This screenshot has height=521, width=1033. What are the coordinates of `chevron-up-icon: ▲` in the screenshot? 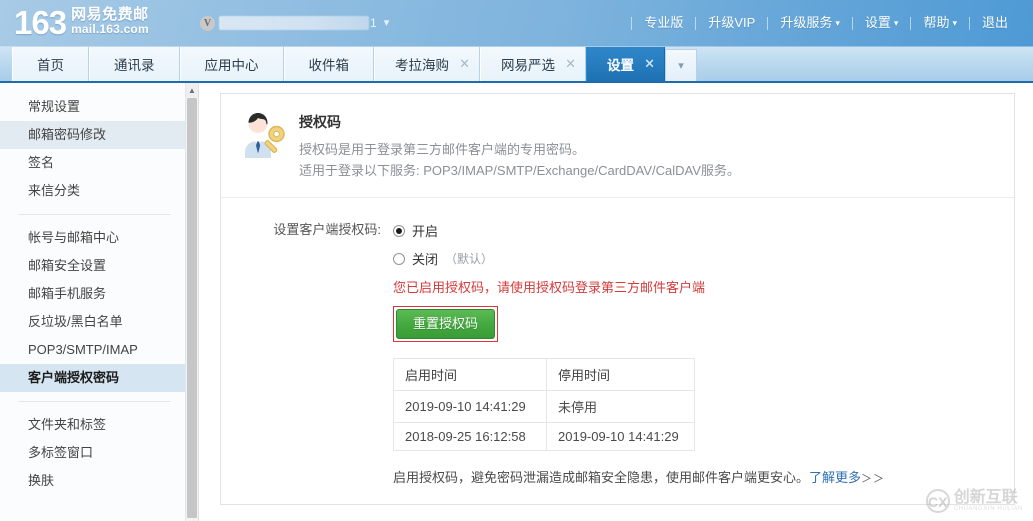 It's located at (192, 90).